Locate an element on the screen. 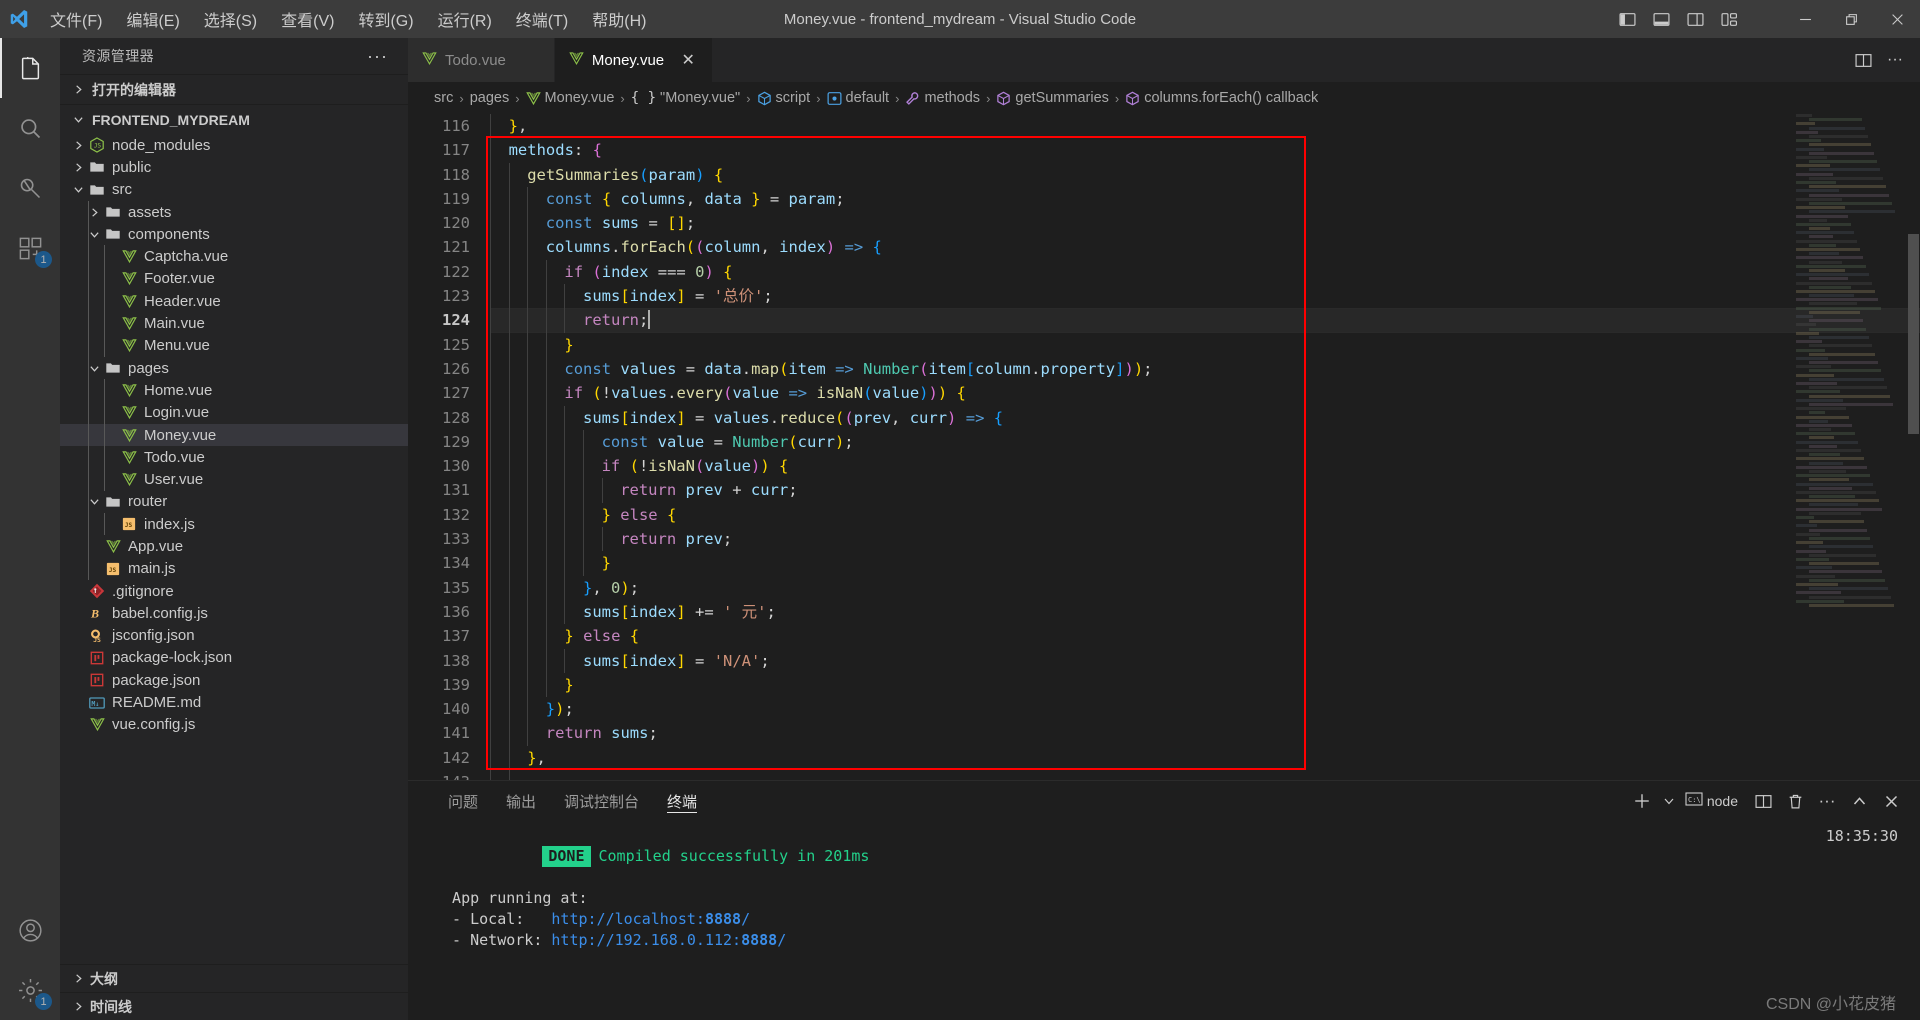 This screenshot has height=1020, width=1920. code-line: const { columns, data } = param; is located at coordinates (1205, 199).